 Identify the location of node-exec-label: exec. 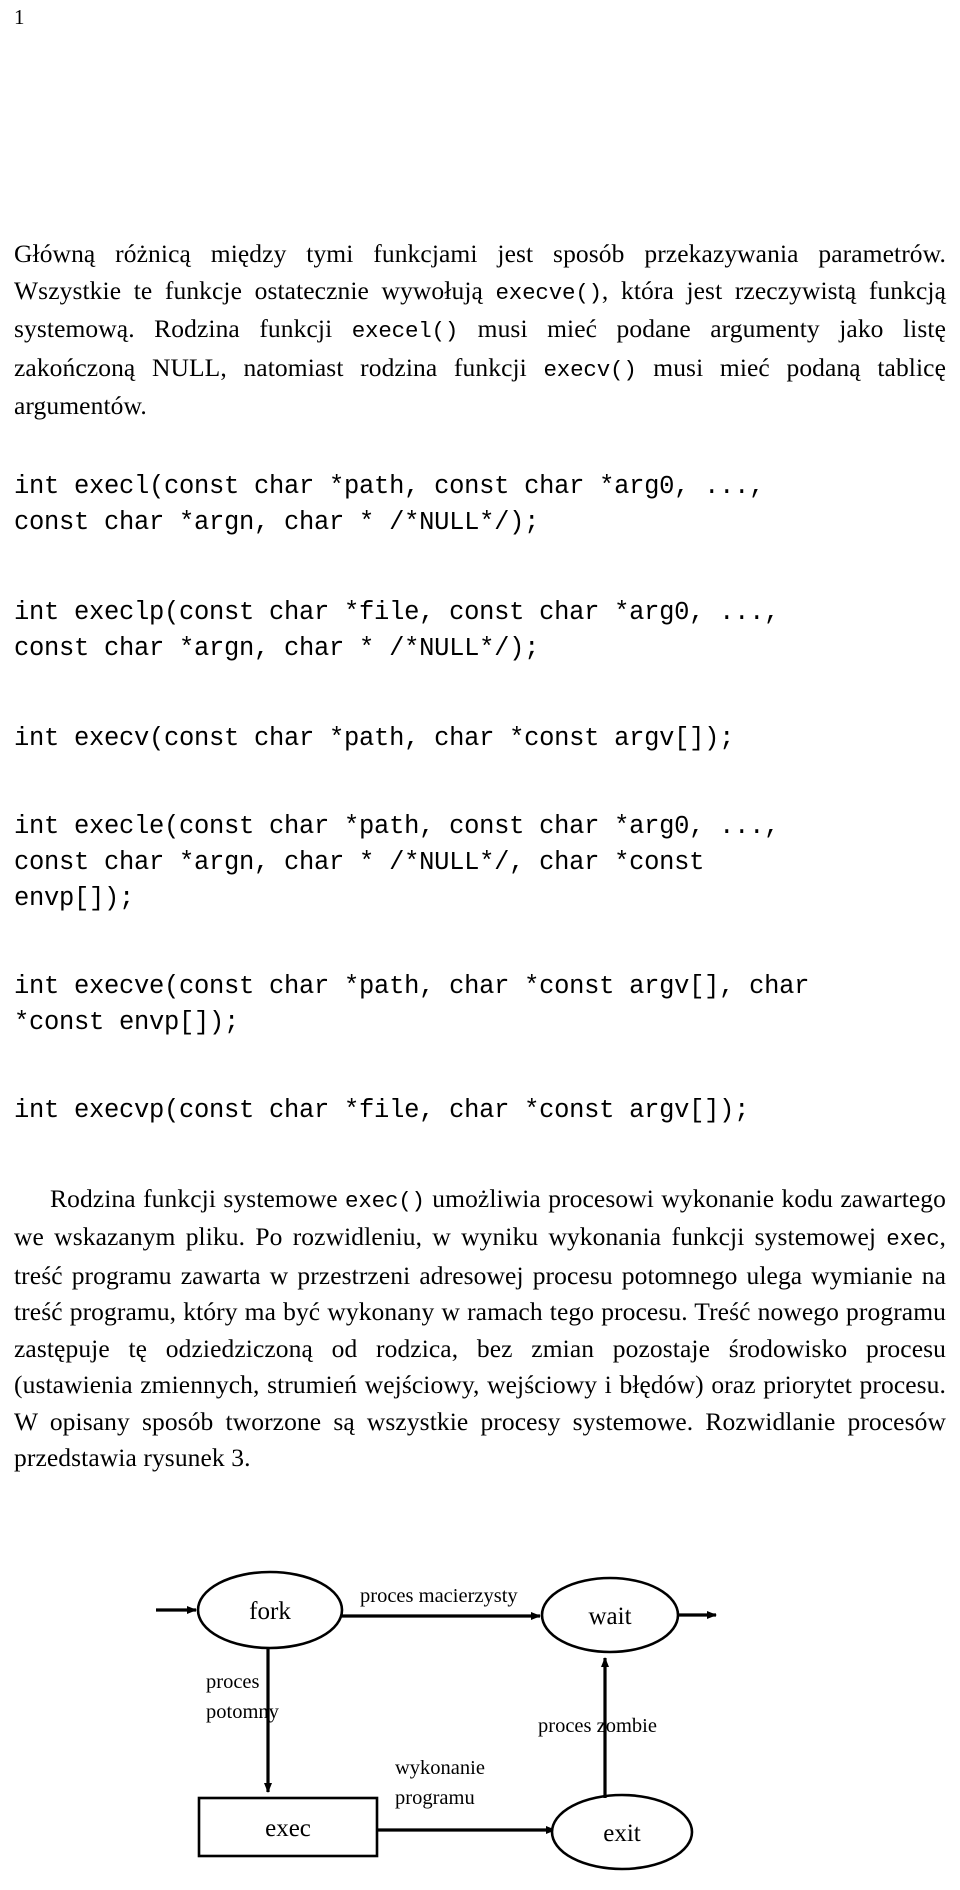
(288, 1828).